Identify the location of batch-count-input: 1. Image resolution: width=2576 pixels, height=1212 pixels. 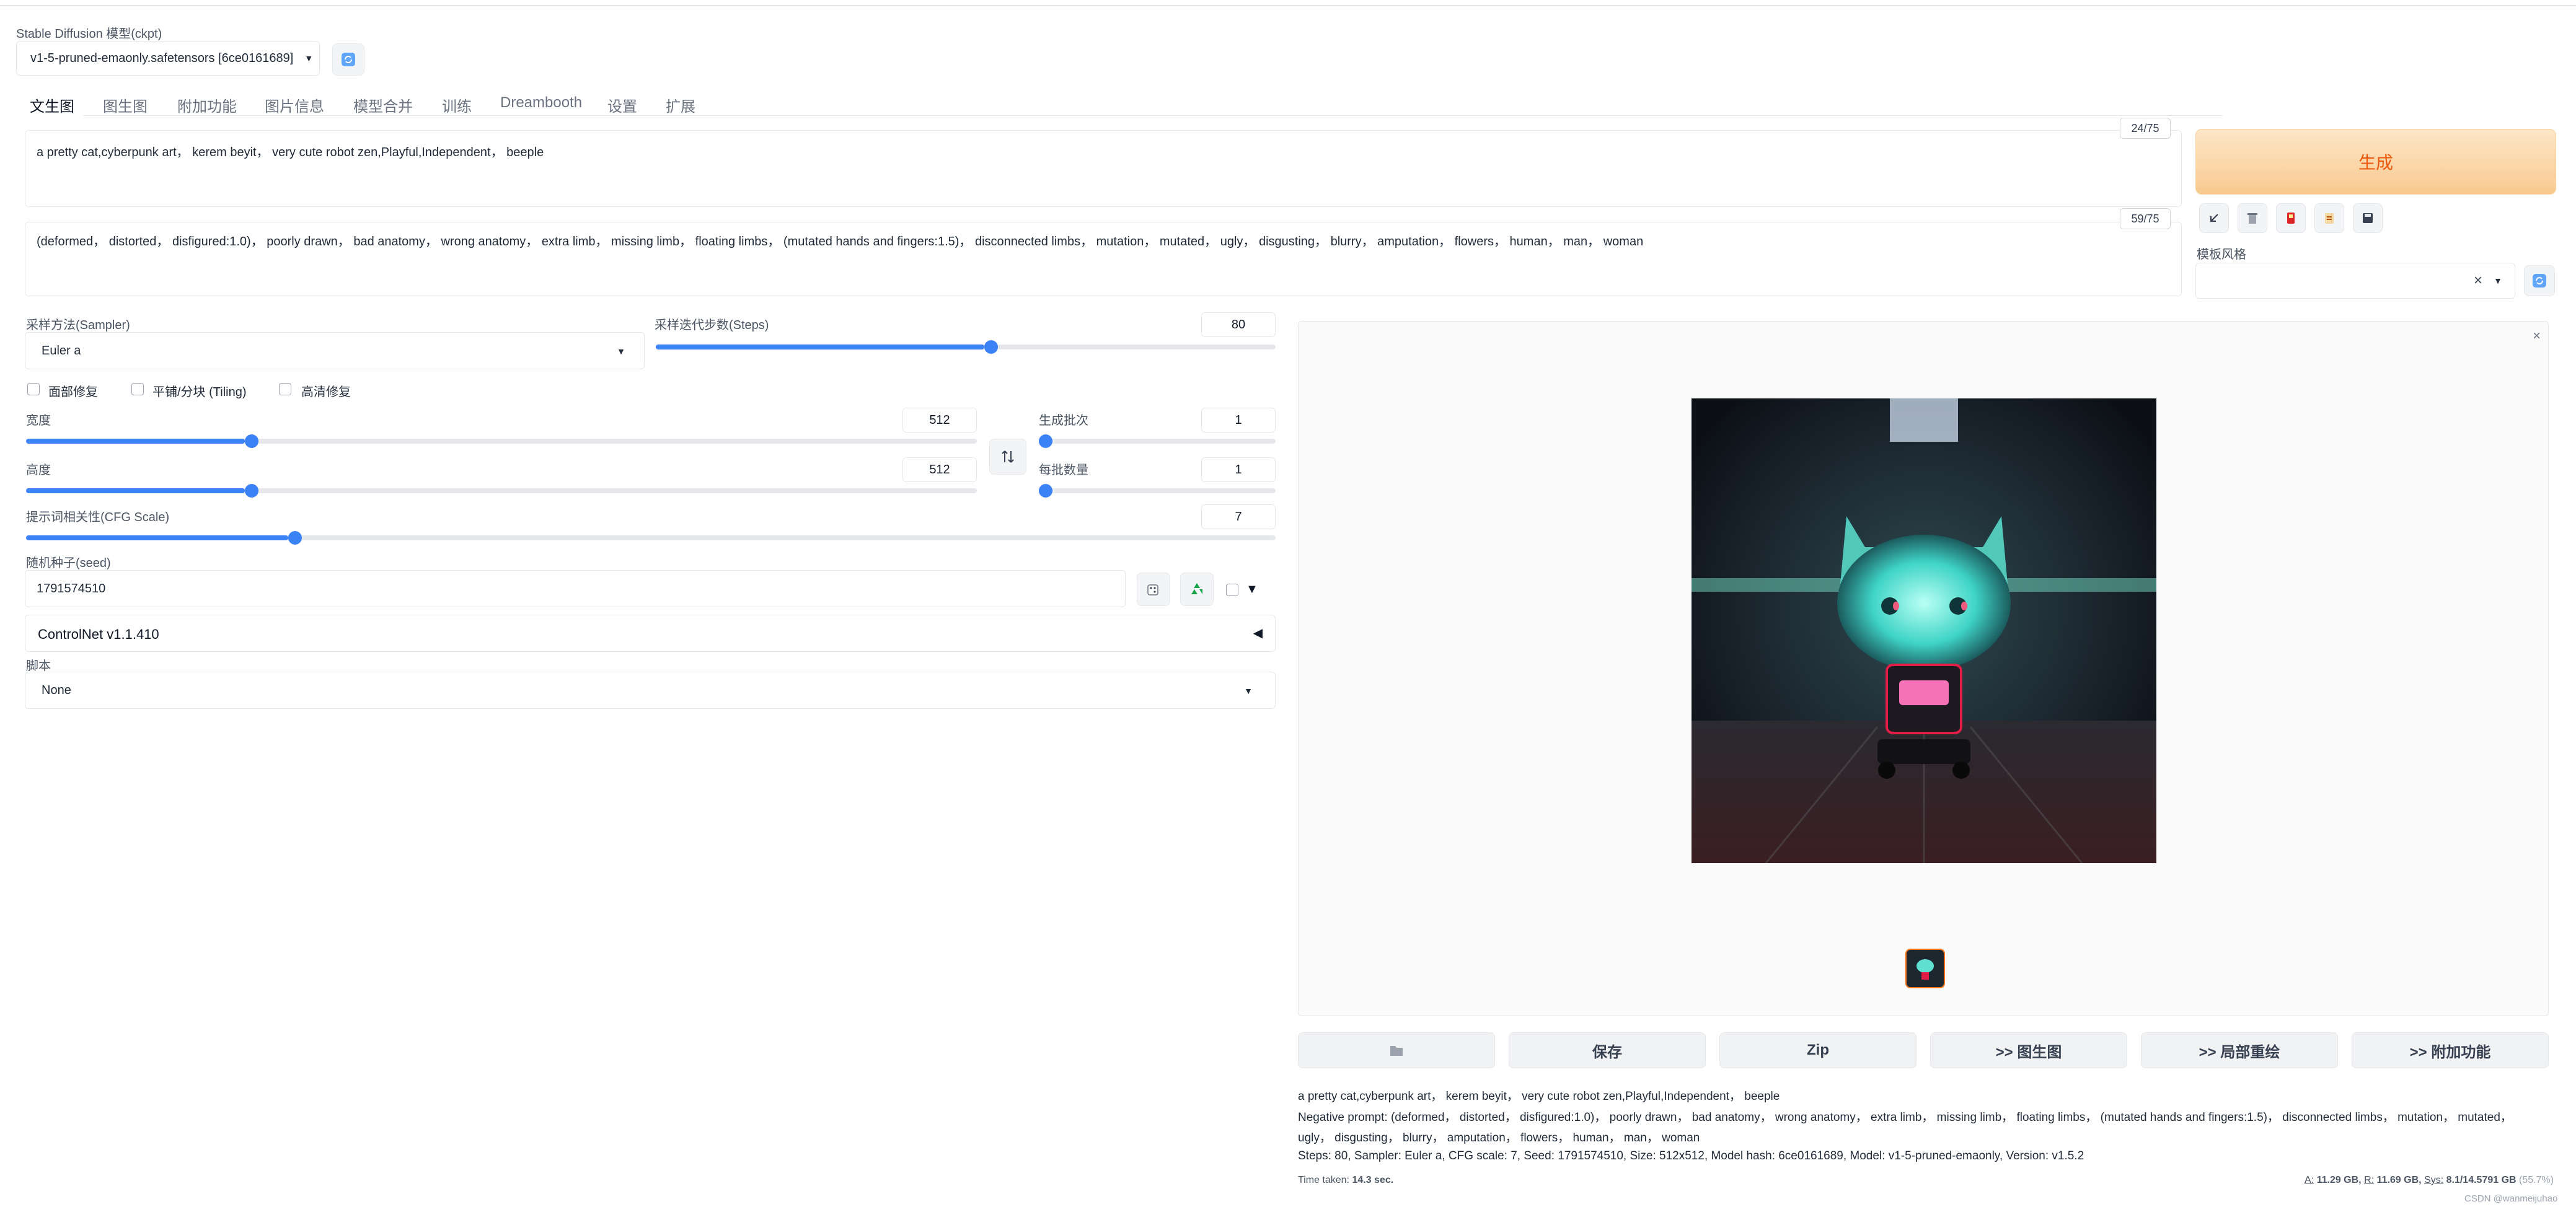
(1238, 420).